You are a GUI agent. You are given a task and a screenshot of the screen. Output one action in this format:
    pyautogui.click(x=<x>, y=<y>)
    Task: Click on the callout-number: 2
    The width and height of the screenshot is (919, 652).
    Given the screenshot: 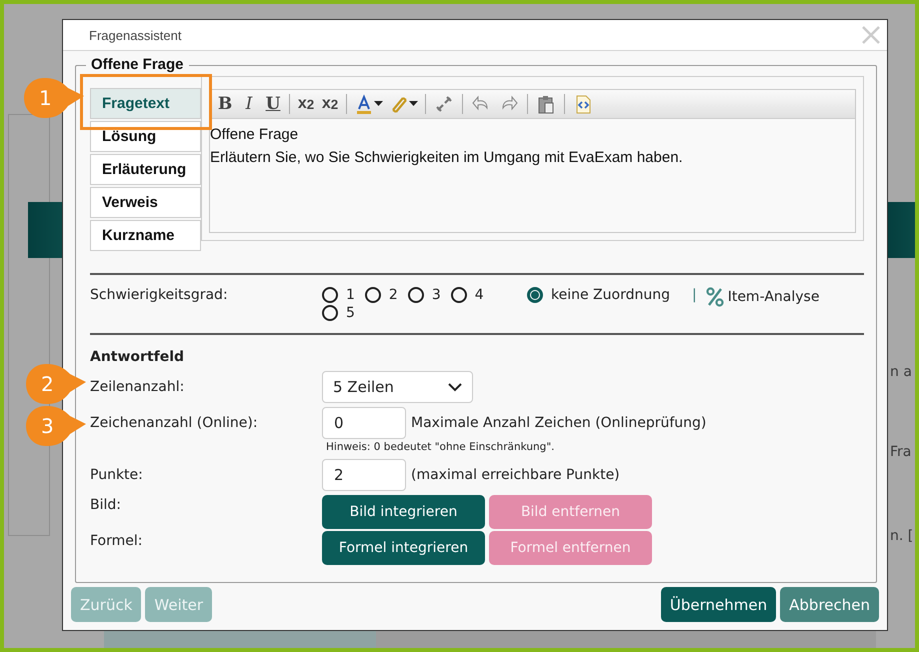 What is the action you would take?
    pyautogui.click(x=47, y=384)
    